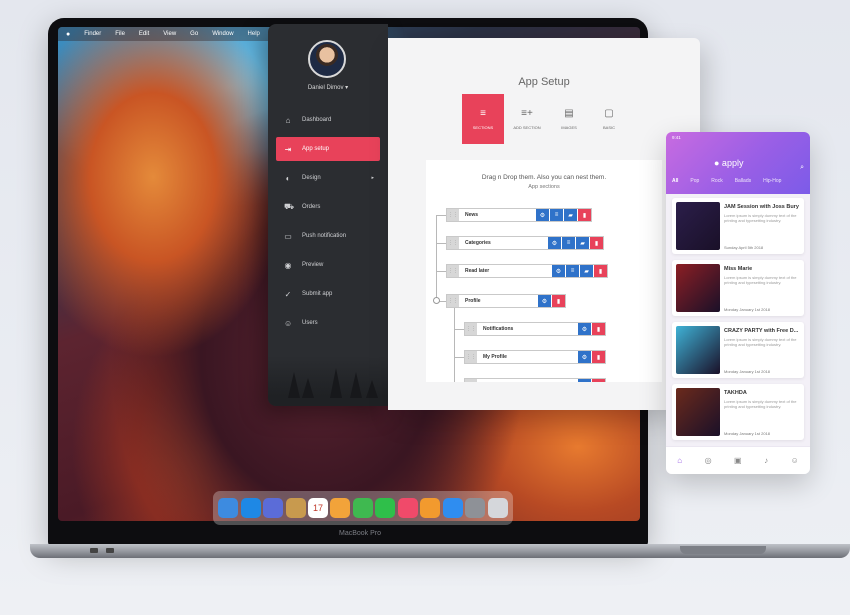 The image size is (850, 615). What do you see at coordinates (328, 120) in the screenshot?
I see `sidebar-item-dashboard: ⌂ Dashboard` at bounding box center [328, 120].